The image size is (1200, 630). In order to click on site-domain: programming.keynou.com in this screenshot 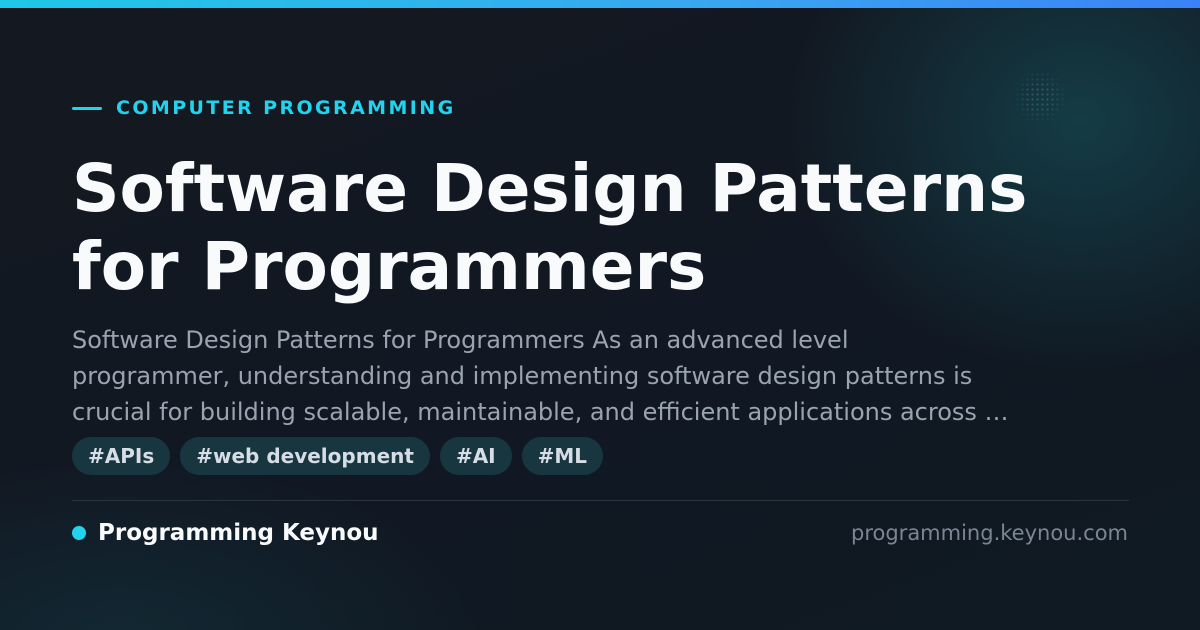, I will do `click(989, 533)`.